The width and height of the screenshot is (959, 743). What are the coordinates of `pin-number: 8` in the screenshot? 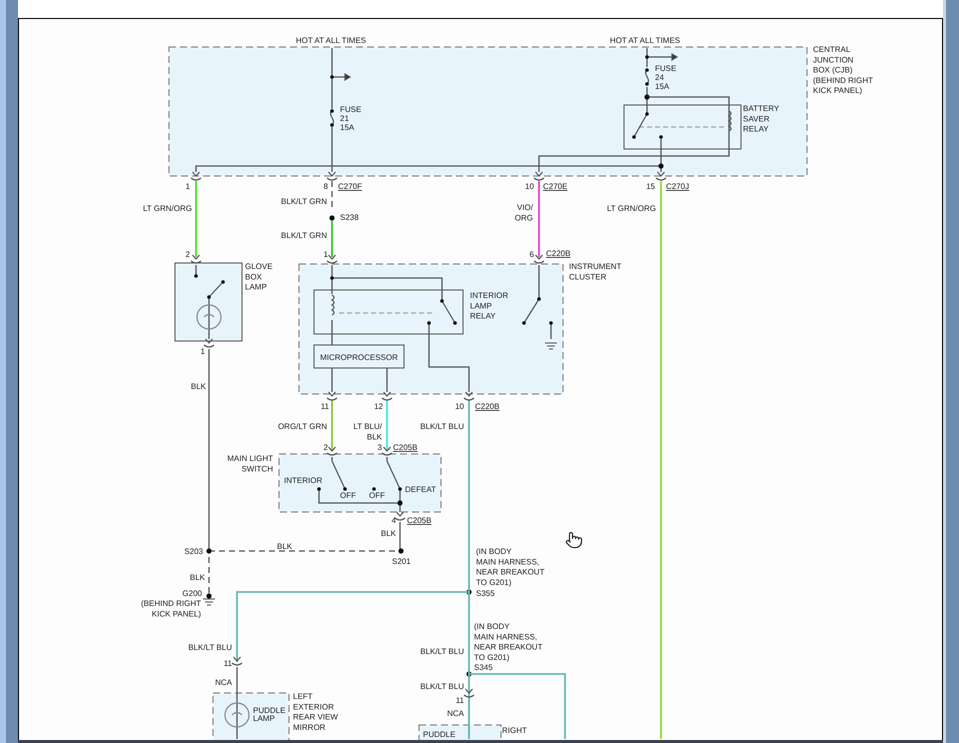 It's located at (326, 187).